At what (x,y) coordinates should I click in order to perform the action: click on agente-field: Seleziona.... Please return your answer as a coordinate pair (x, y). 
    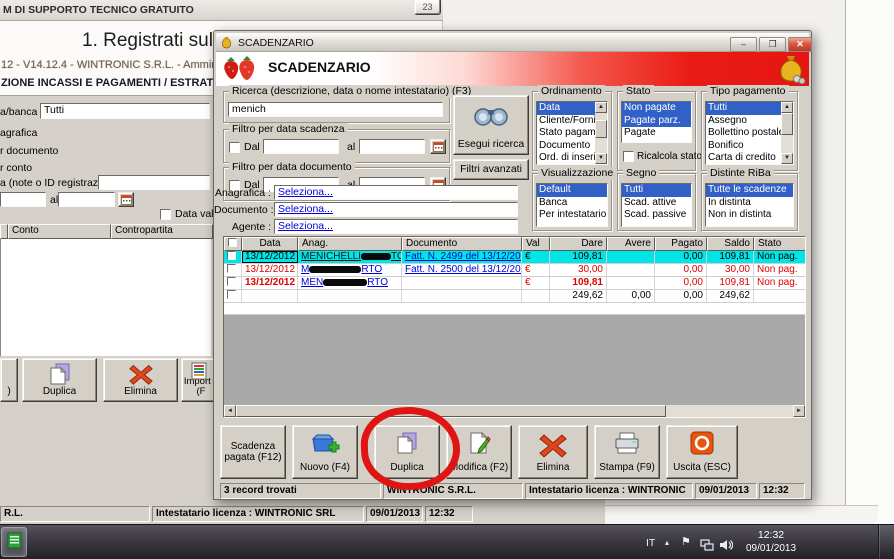
    Looking at the image, I should click on (396, 226).